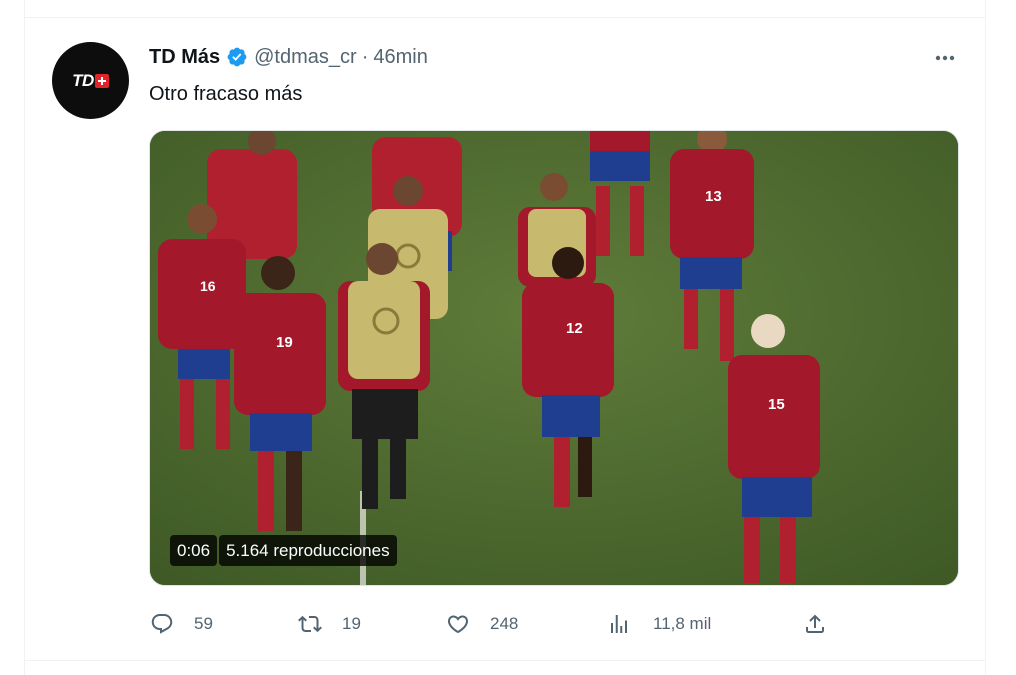 The height and width of the screenshot is (675, 1016). Describe the element at coordinates (226, 94) in the screenshot. I see `tweet-text: Otro fracaso más` at that location.